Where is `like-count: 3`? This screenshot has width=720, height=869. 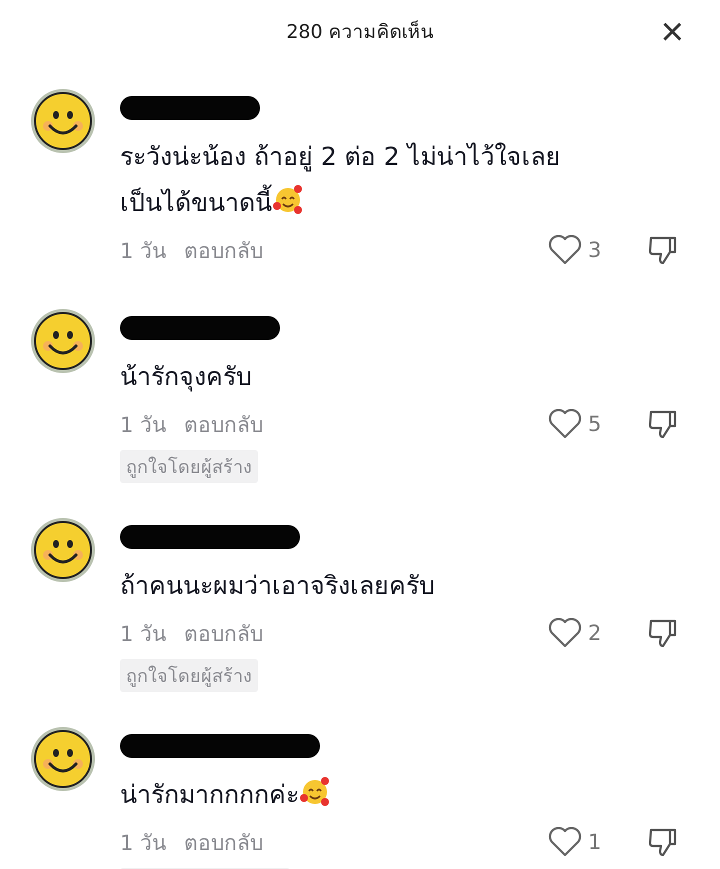
like-count: 3 is located at coordinates (595, 250).